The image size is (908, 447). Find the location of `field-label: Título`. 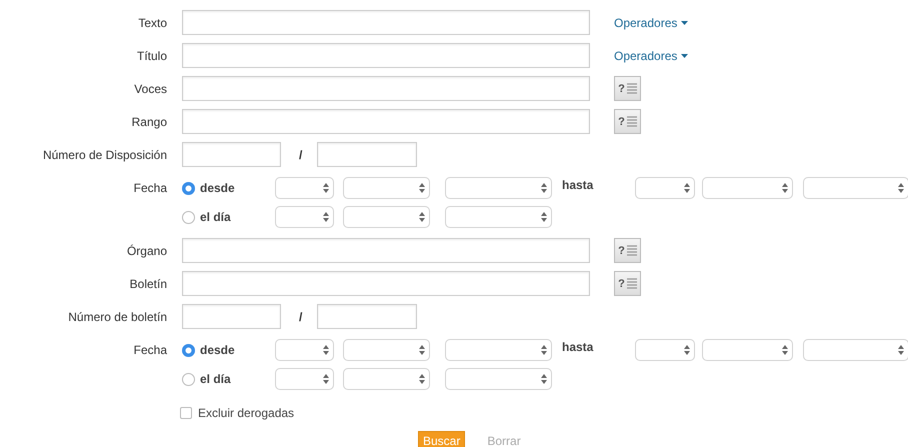

field-label: Título is located at coordinates (151, 56).